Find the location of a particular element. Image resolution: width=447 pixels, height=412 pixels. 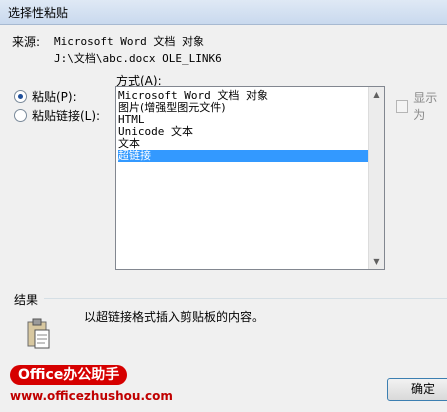

watermark-url: www.officezhushou.com is located at coordinates (91, 396).